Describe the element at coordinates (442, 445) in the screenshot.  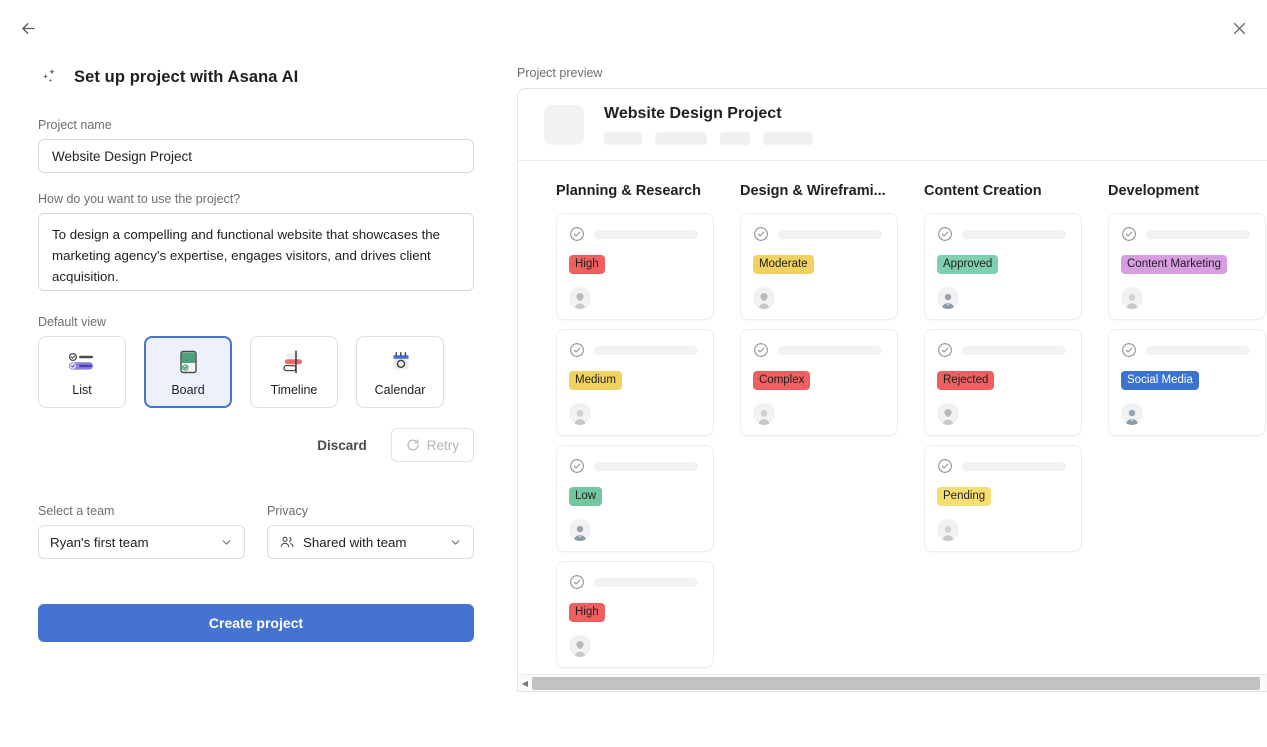
I see `retry-label: Retry` at that location.